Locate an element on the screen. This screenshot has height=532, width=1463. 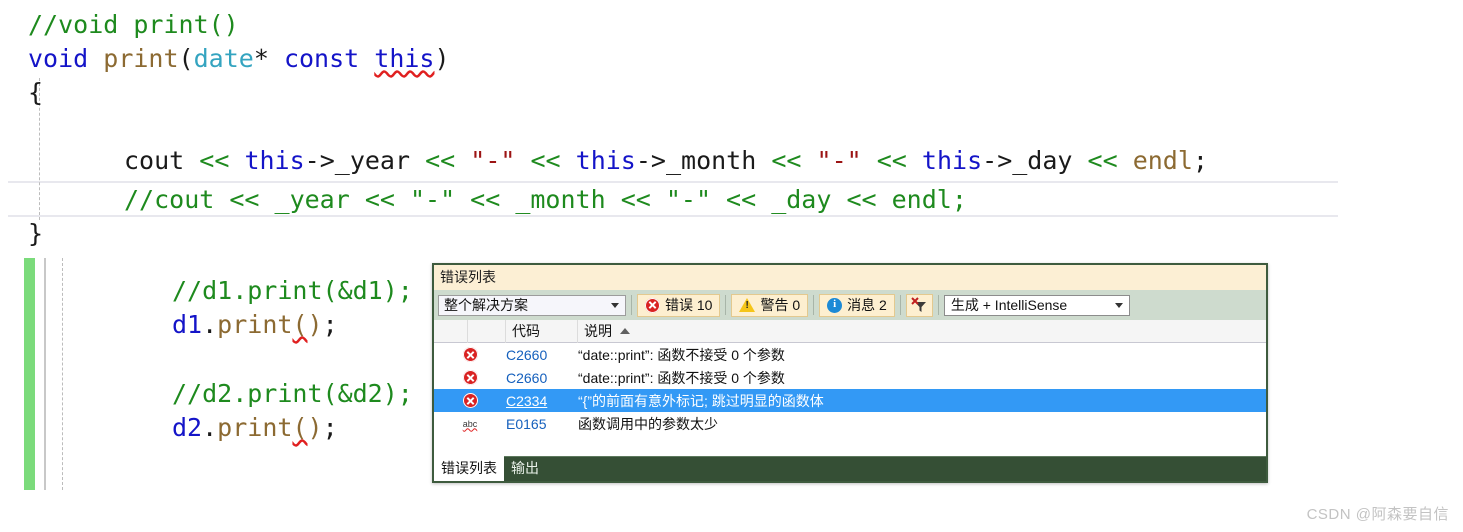
column-header-description-label: 说明 is located at coordinates (598, 330).